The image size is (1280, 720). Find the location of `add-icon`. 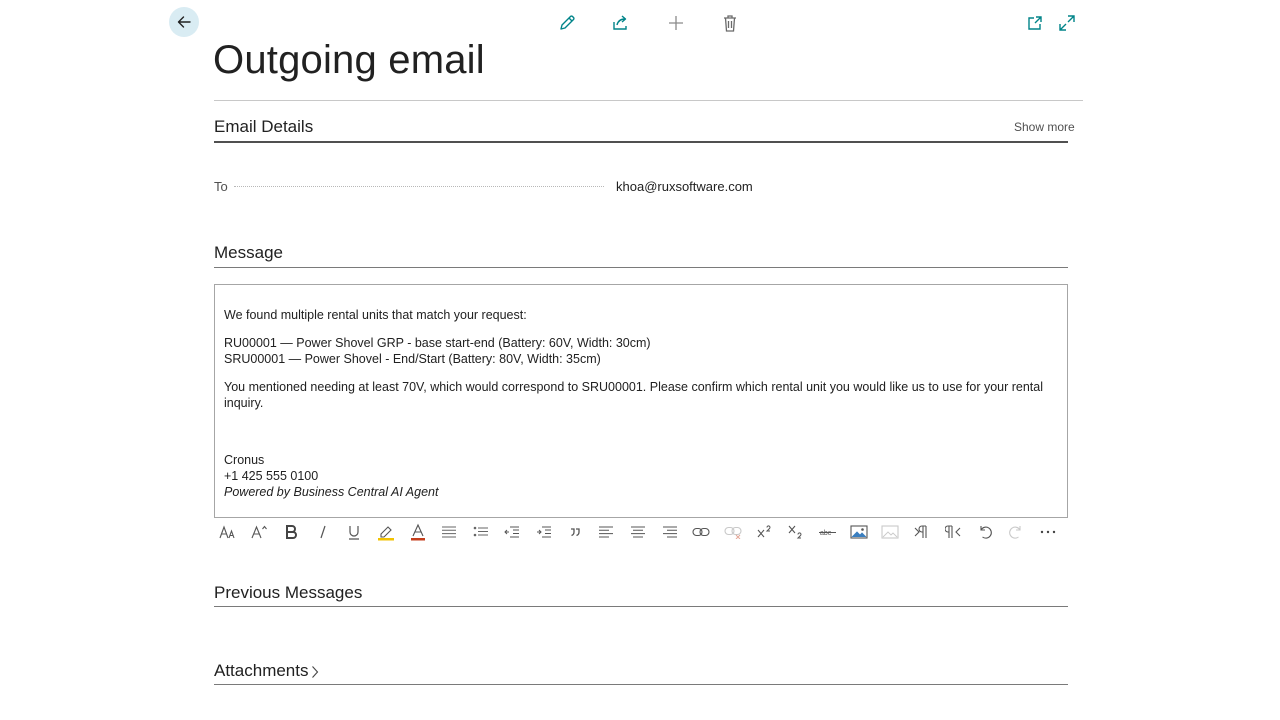

add-icon is located at coordinates (676, 23).